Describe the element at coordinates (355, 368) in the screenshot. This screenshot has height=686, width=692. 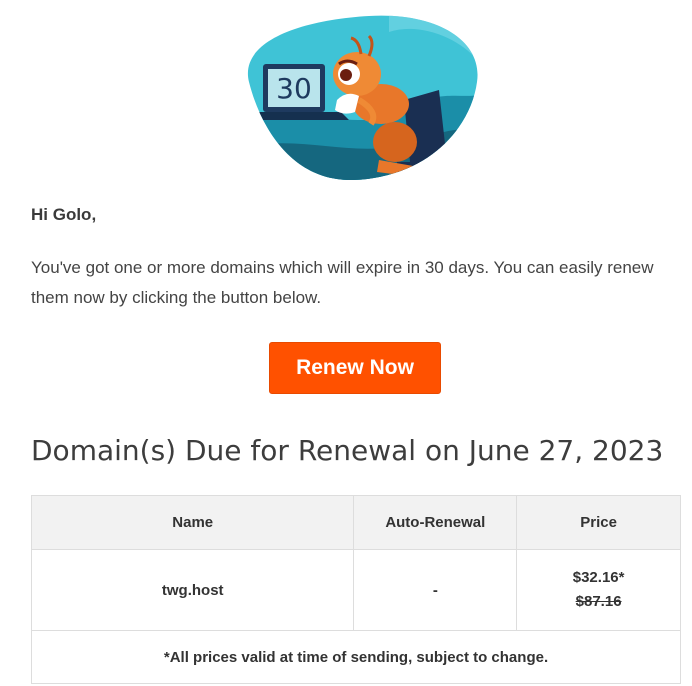
I see `renew-now-button: Renew Now` at that location.